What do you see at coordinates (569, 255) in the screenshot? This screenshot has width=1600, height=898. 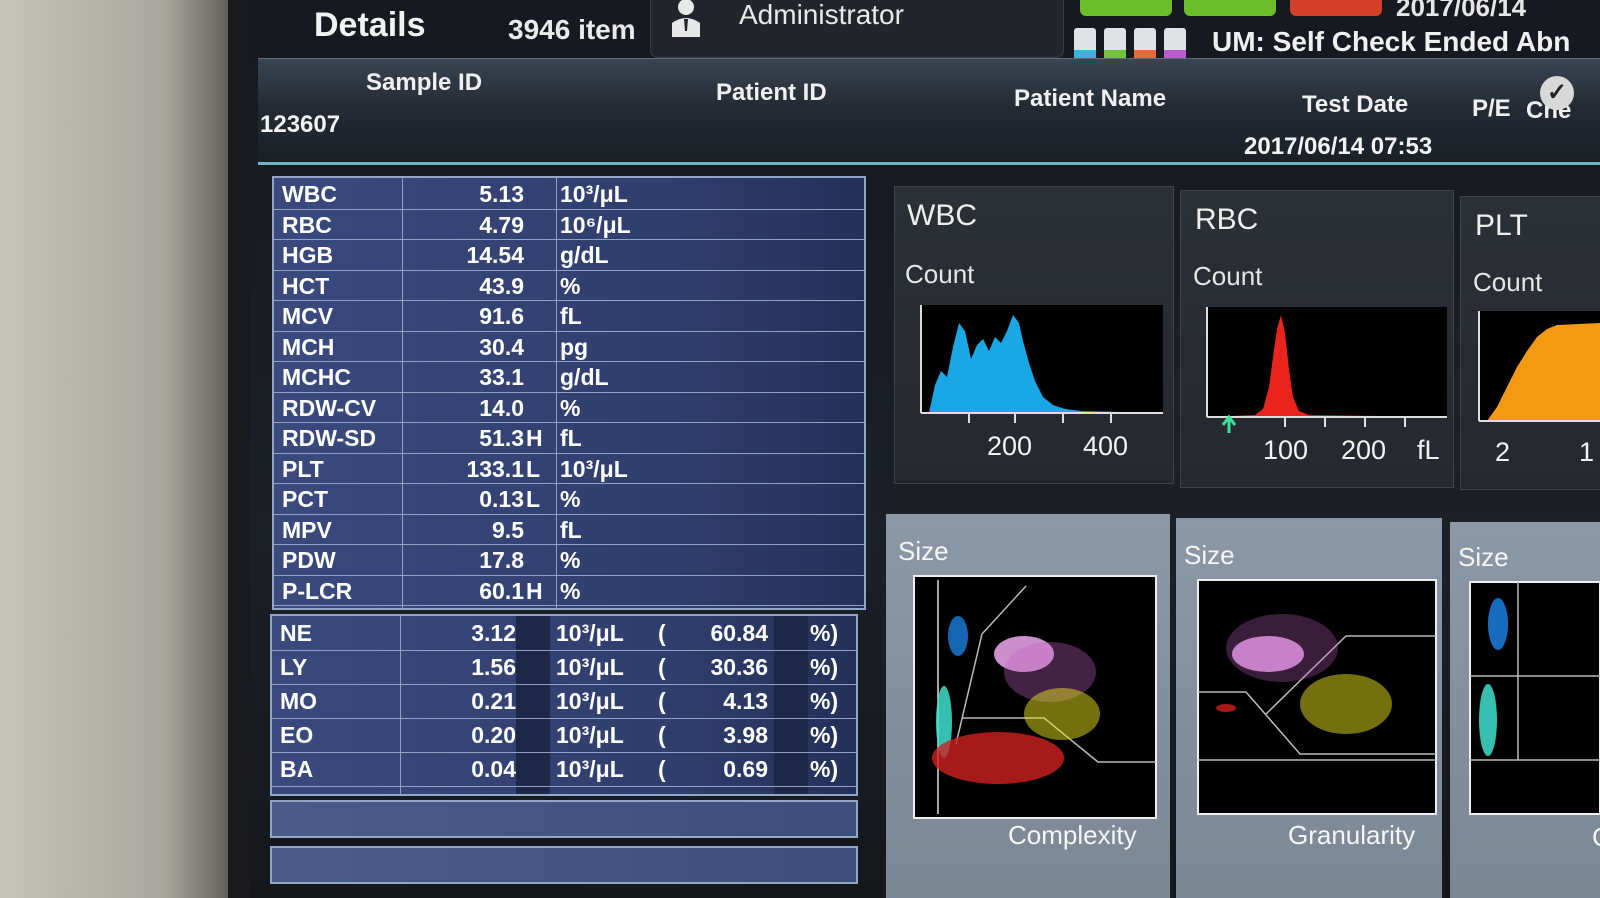 I see `result-row: HGB 14.54 g/dL` at bounding box center [569, 255].